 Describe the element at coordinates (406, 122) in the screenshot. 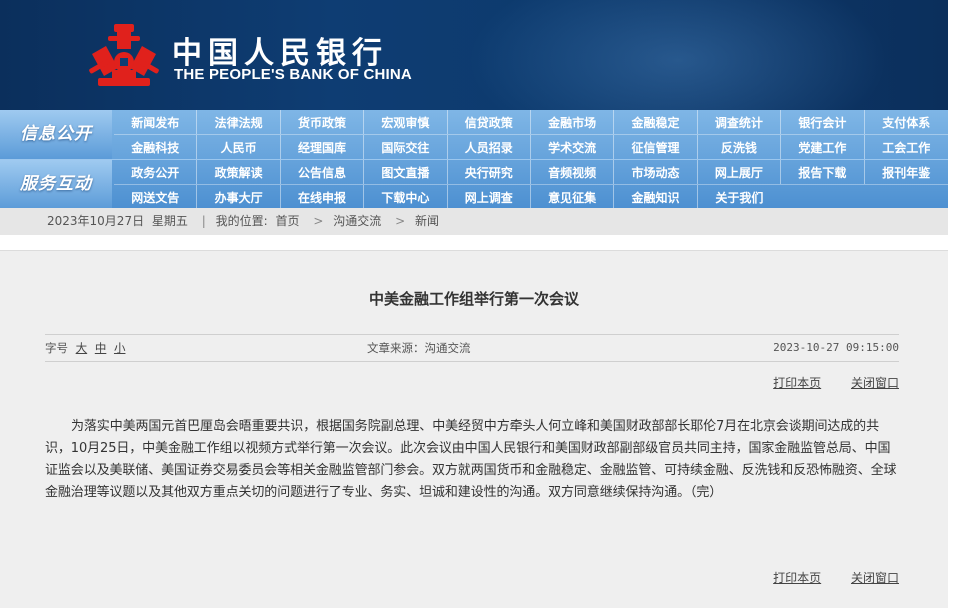

I see `nav-item: 宏观审慎` at that location.